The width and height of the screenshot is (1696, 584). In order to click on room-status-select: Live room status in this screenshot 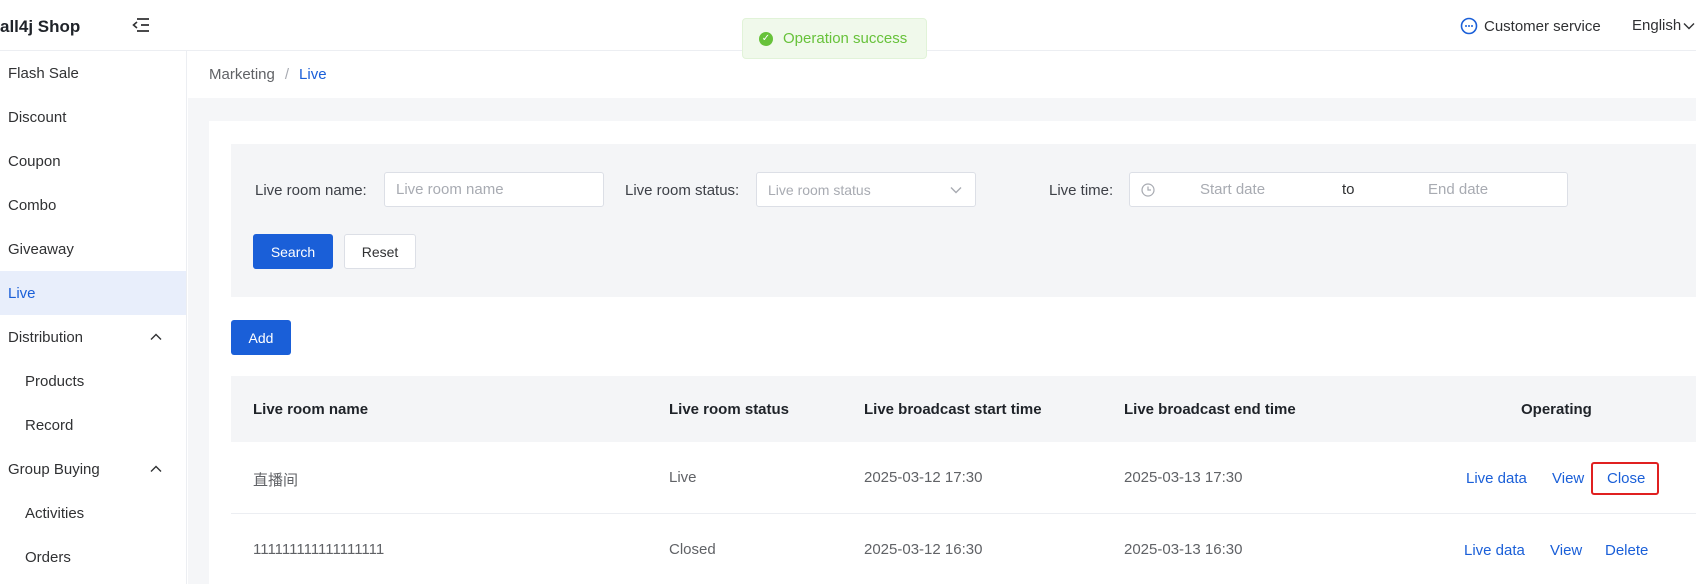, I will do `click(866, 189)`.